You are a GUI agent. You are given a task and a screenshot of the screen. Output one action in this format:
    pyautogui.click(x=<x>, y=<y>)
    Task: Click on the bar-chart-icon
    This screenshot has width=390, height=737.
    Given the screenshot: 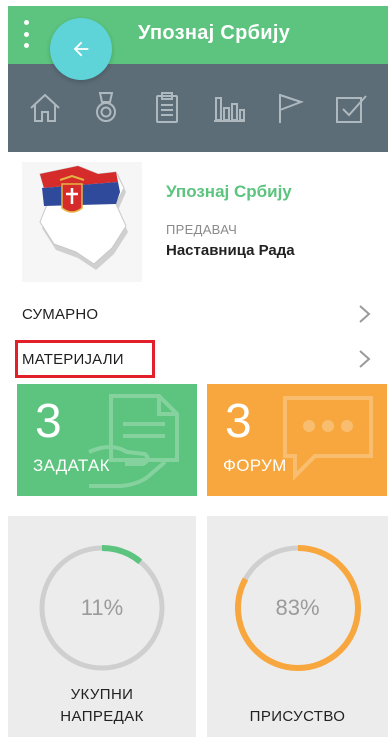 What is the action you would take?
    pyautogui.click(x=229, y=109)
    